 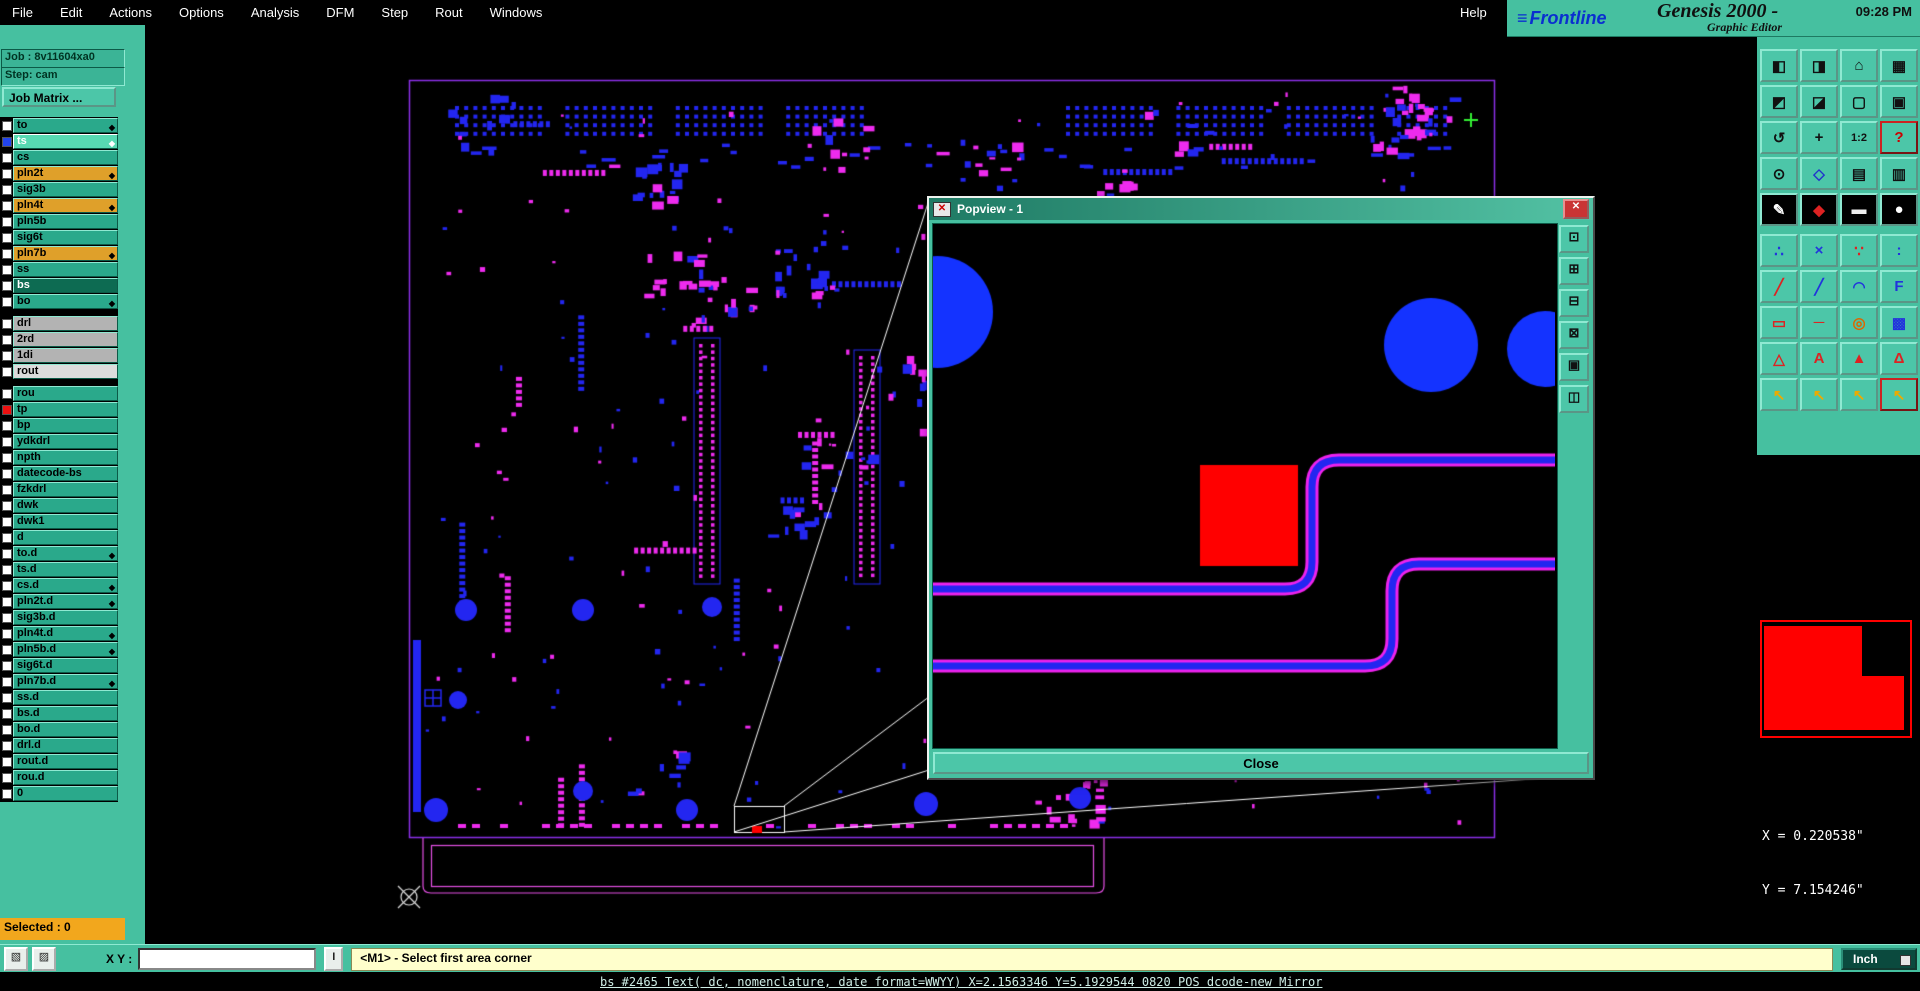 I want to click on menu-windows: Windows, so click(x=516, y=12).